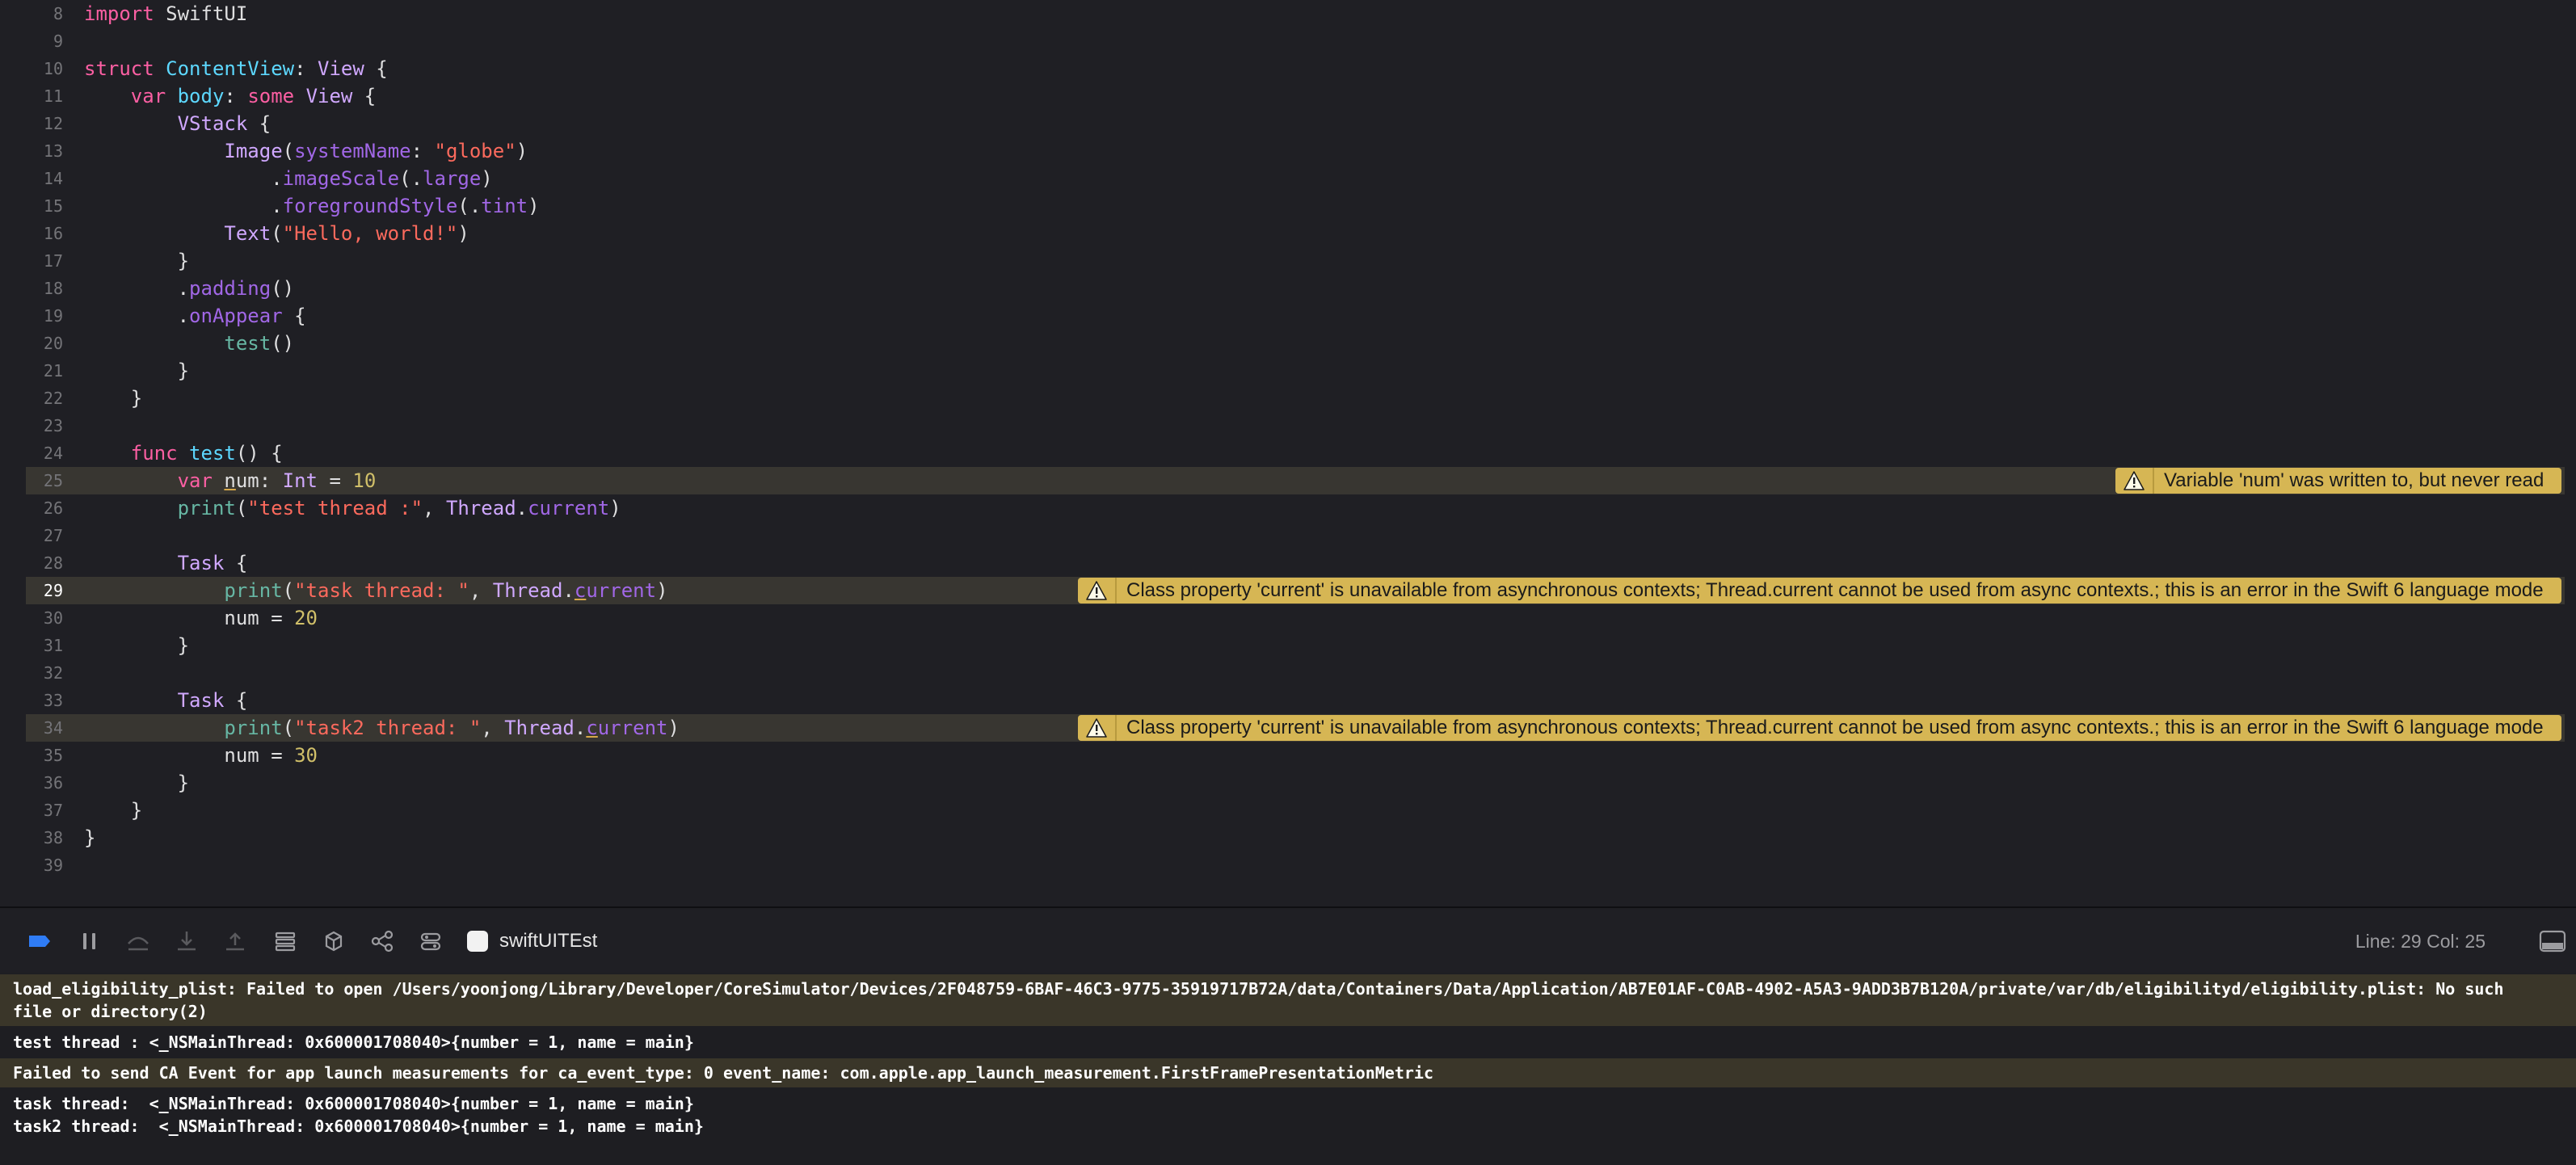 The width and height of the screenshot is (2576, 1165). I want to click on code-text: num = 20, so click(201, 618).